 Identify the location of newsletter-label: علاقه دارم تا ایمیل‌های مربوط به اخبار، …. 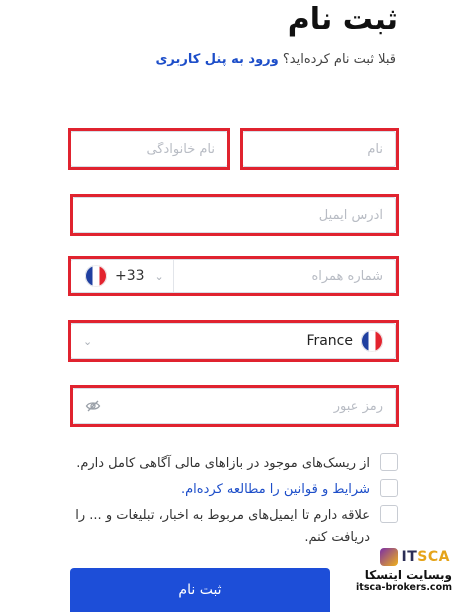
(222, 526).